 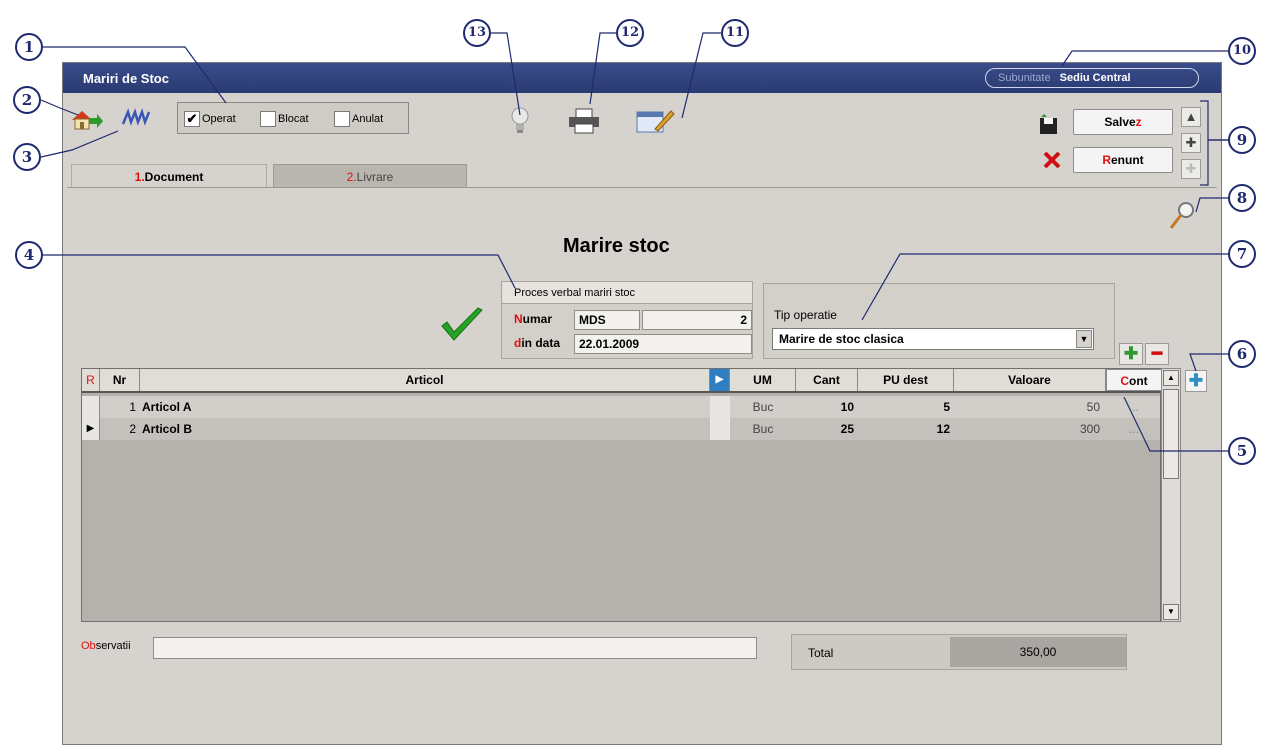 I want to click on scroll-thumb, so click(x=1171, y=434).